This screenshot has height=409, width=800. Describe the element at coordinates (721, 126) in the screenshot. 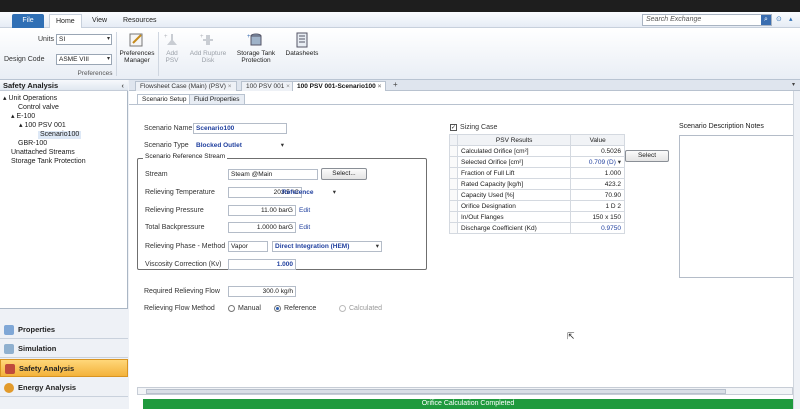

I see `notes-label: Scenario Description Notes` at that location.